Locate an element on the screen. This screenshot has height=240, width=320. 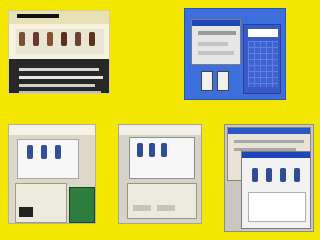
calendar-grid is located at coordinates (263, 64).